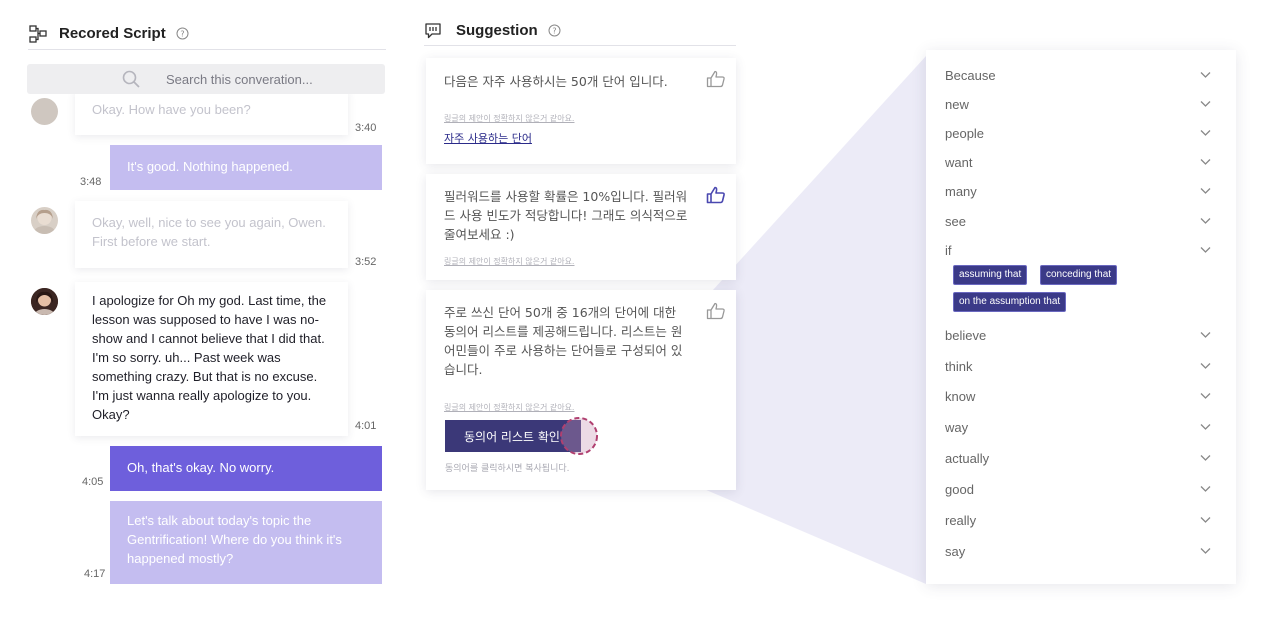 Image resolution: width=1280 pixels, height=637 pixels. Describe the element at coordinates (966, 335) in the screenshot. I see `word-label: believe` at that location.